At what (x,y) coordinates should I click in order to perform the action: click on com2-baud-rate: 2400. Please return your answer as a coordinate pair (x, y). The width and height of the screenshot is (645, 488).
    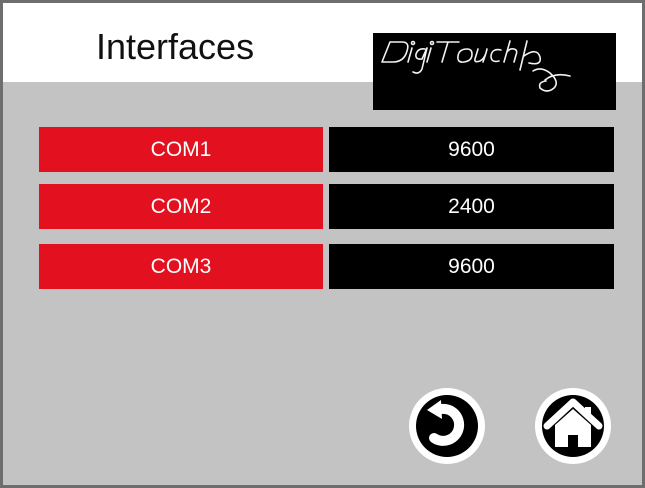
    Looking at the image, I should click on (471, 206).